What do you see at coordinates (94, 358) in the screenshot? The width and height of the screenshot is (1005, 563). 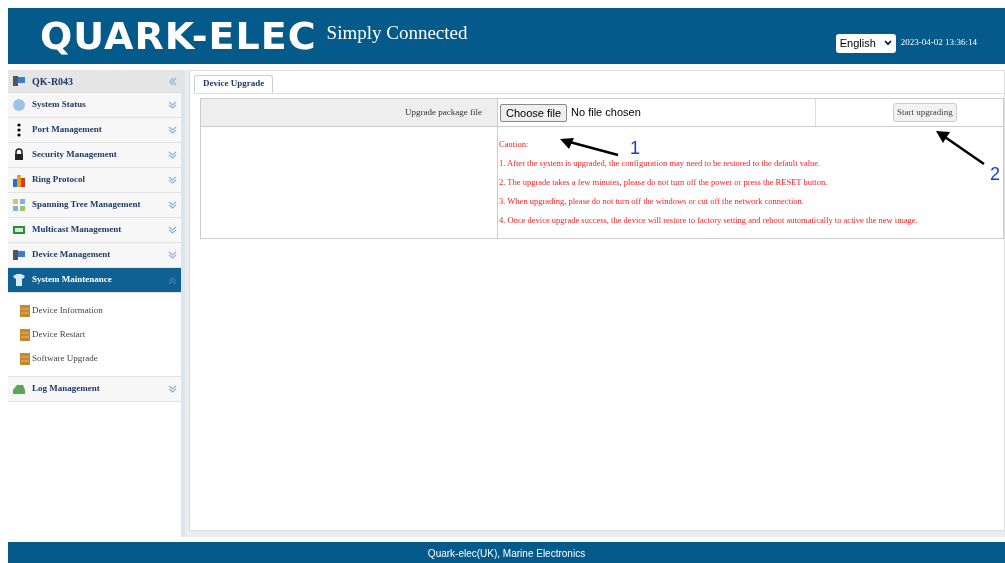 I see `submenu-item: Software Upgrade` at bounding box center [94, 358].